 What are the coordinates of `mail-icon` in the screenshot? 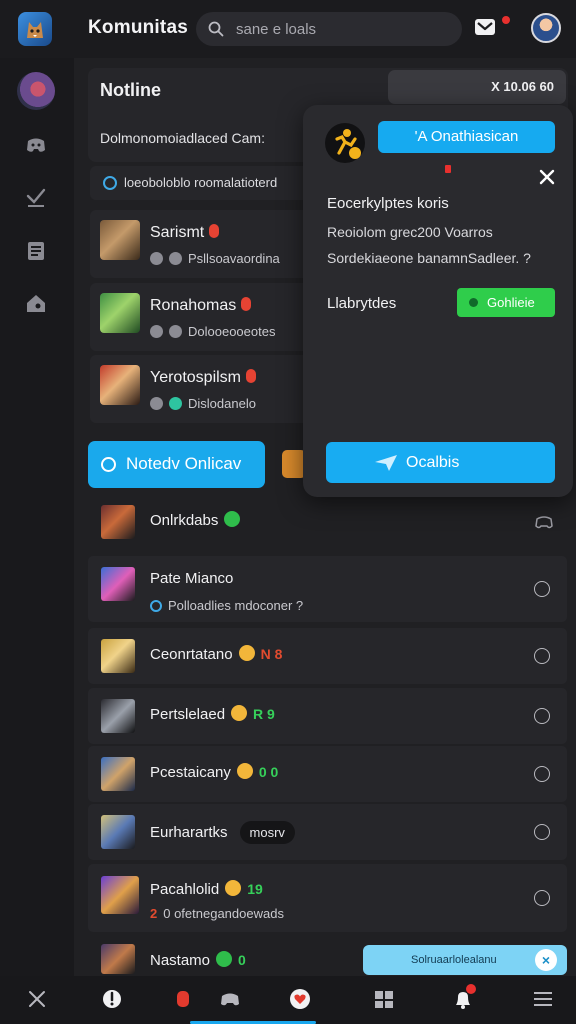 It's located at (485, 27).